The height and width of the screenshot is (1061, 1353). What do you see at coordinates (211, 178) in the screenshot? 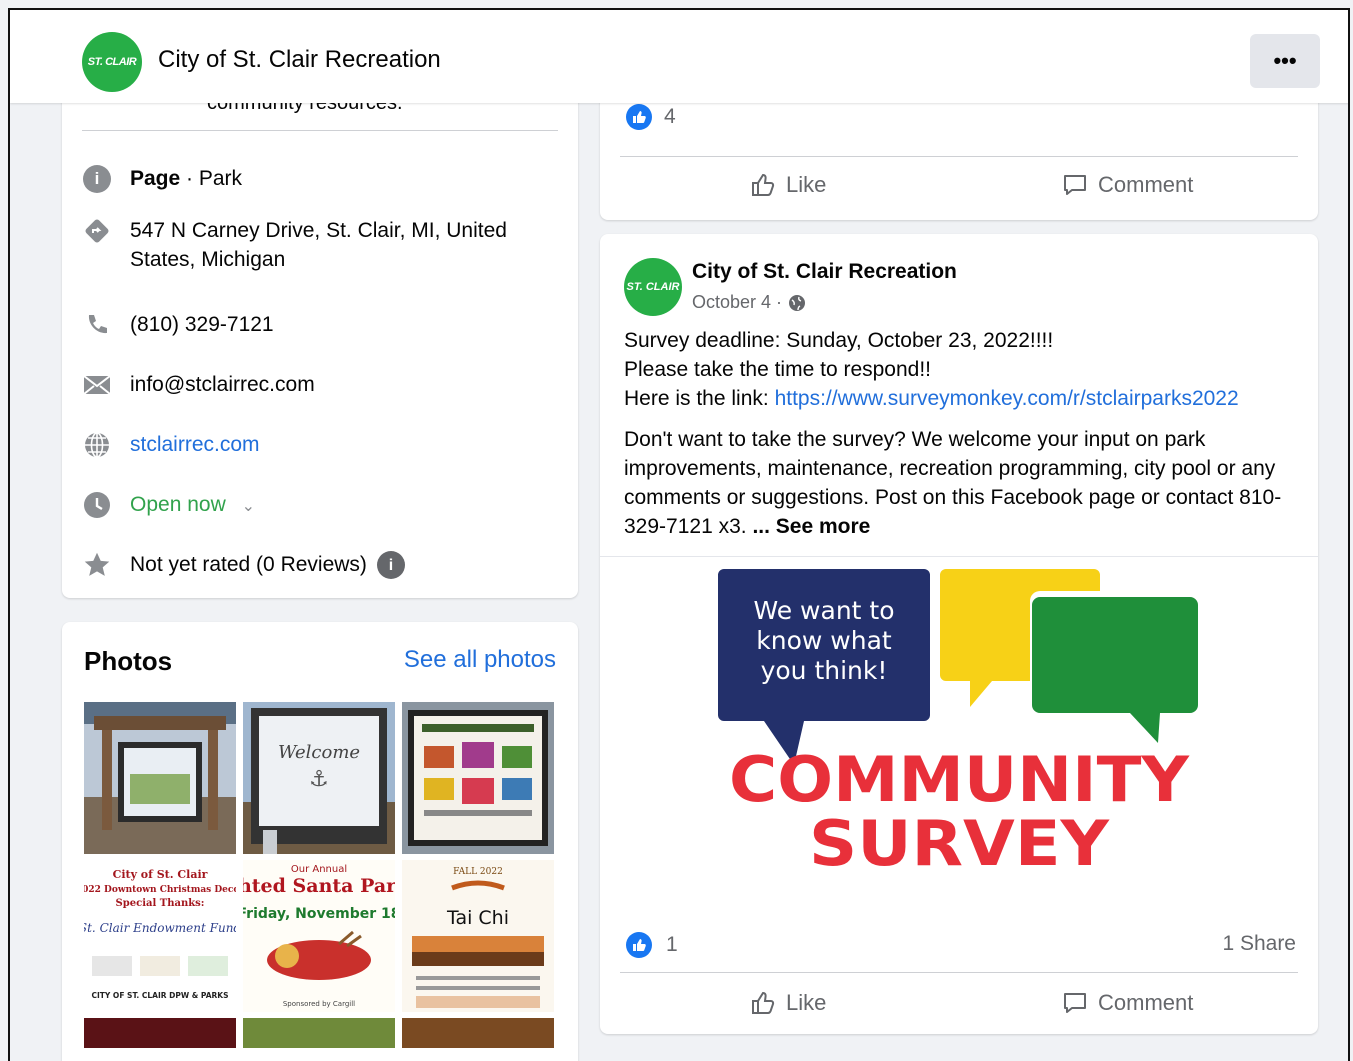
I see `category-value: · Park` at bounding box center [211, 178].